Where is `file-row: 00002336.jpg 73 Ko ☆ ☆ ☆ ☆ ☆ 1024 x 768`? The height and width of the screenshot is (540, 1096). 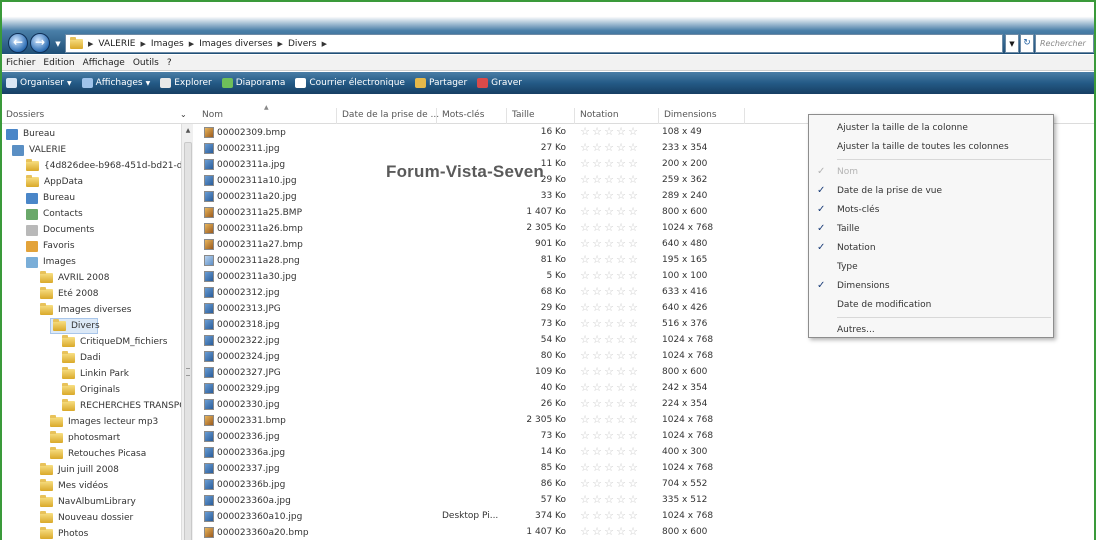
file-row: 00002336.jpg 73 Ko ☆ ☆ ☆ ☆ ☆ 1024 x 768 is located at coordinates (494, 437).